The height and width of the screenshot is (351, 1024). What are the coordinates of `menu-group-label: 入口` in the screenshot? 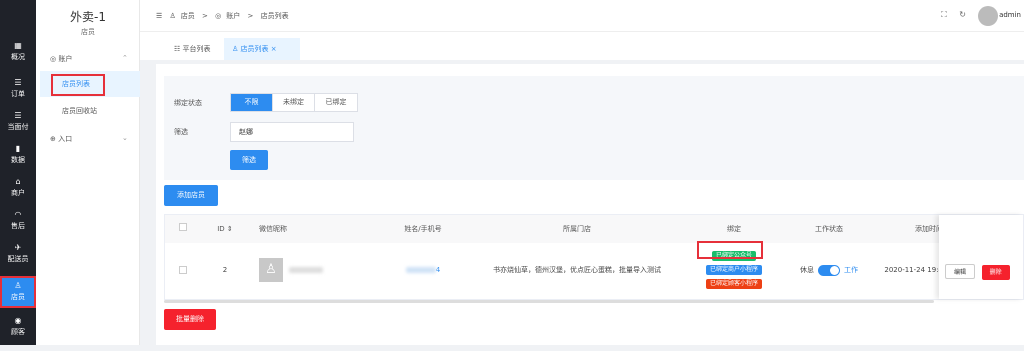 It's located at (65, 139).